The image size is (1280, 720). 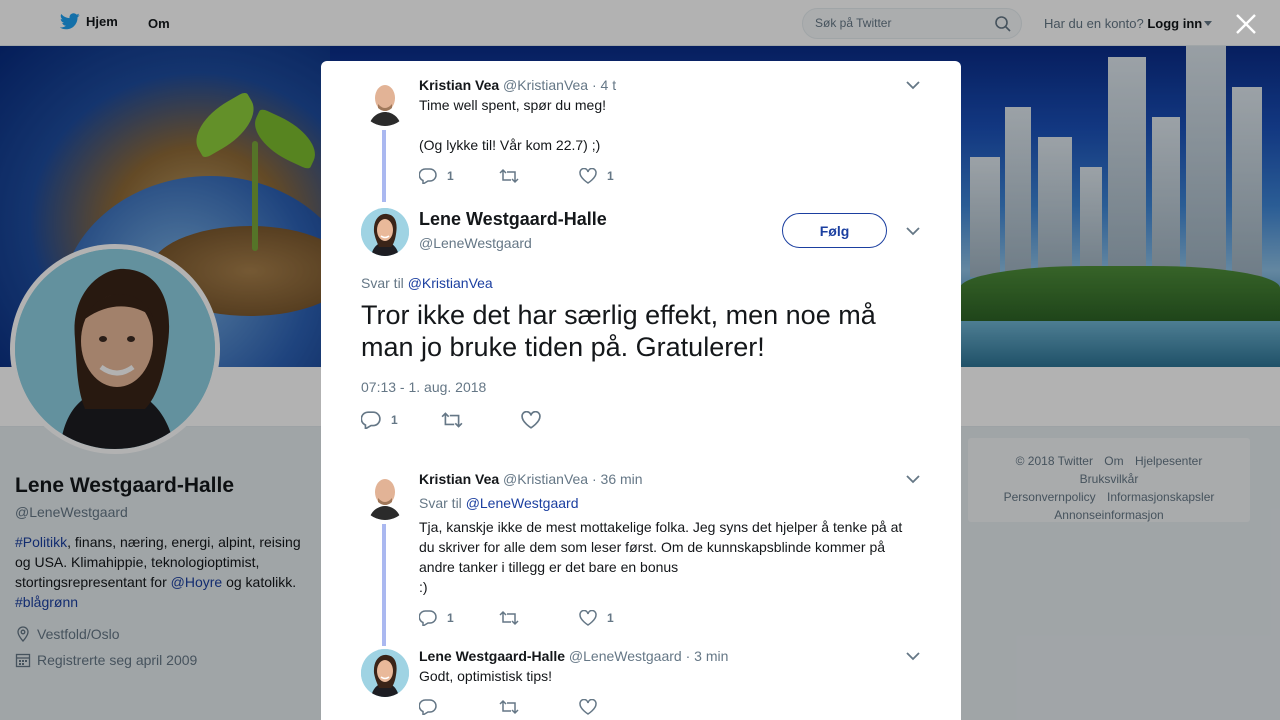 I want to click on tweet-time: · 36 min, so click(x=617, y=479).